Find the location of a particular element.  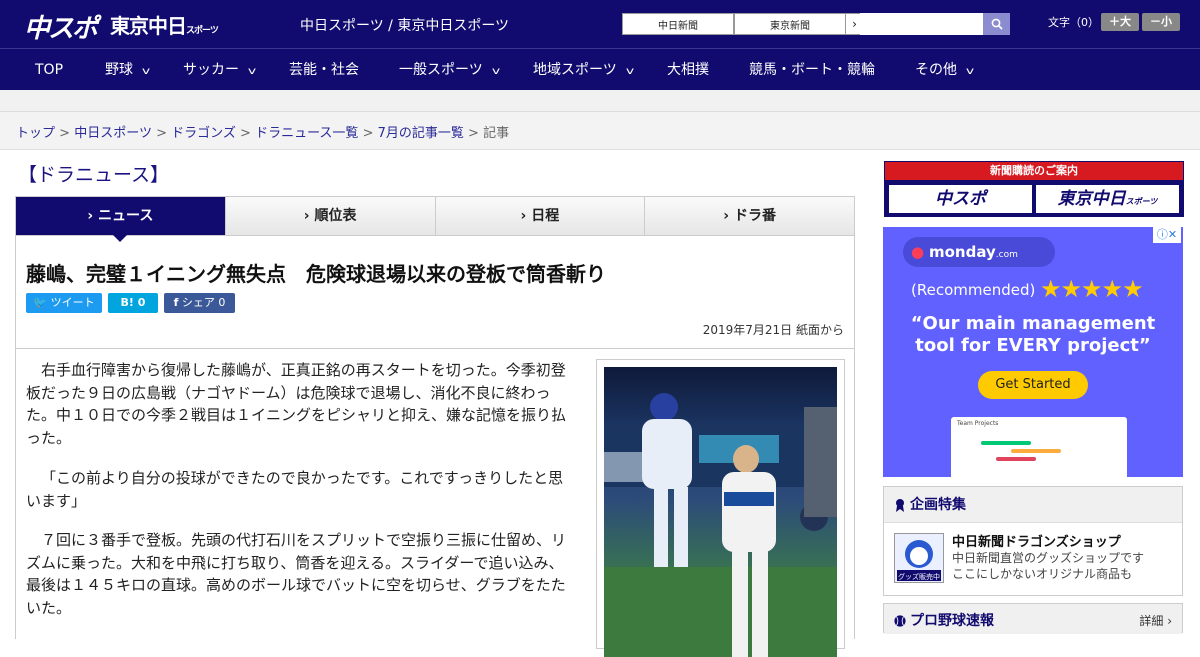

baseball-players-image is located at coordinates (720, 525).